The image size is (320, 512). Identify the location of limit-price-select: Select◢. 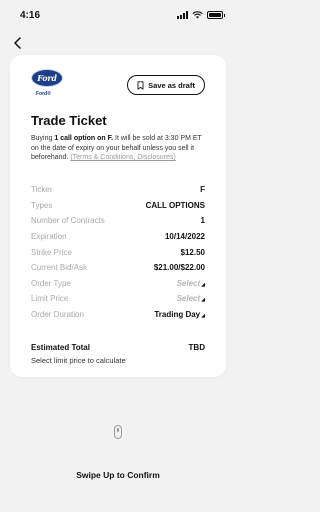
(191, 298).